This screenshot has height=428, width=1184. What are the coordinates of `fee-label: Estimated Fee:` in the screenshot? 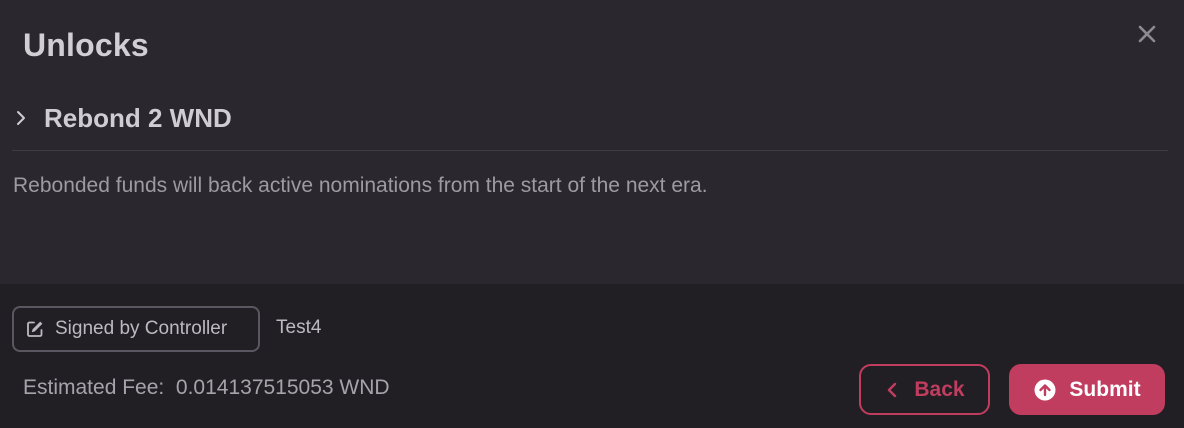 It's located at (94, 387).